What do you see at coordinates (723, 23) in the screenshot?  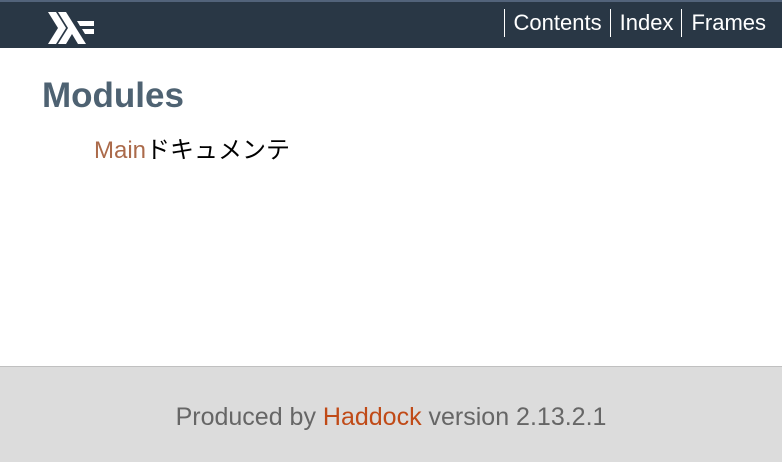 I see `frames-link: Frames` at bounding box center [723, 23].